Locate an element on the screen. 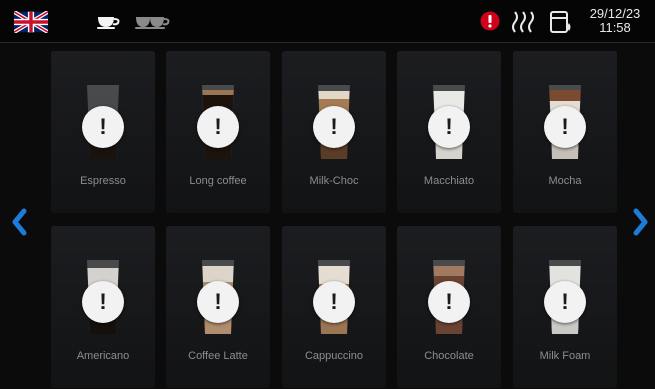 This screenshot has height=389, width=655. status-bar: 29/12/23 11:58 is located at coordinates (327, 21).